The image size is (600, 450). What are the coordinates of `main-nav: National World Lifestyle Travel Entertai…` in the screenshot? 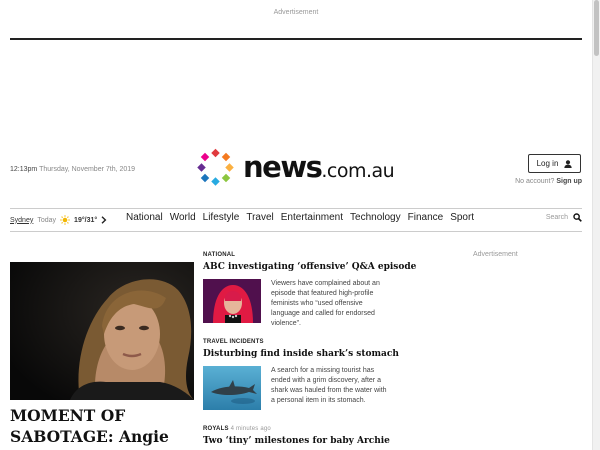 It's located at (300, 217).